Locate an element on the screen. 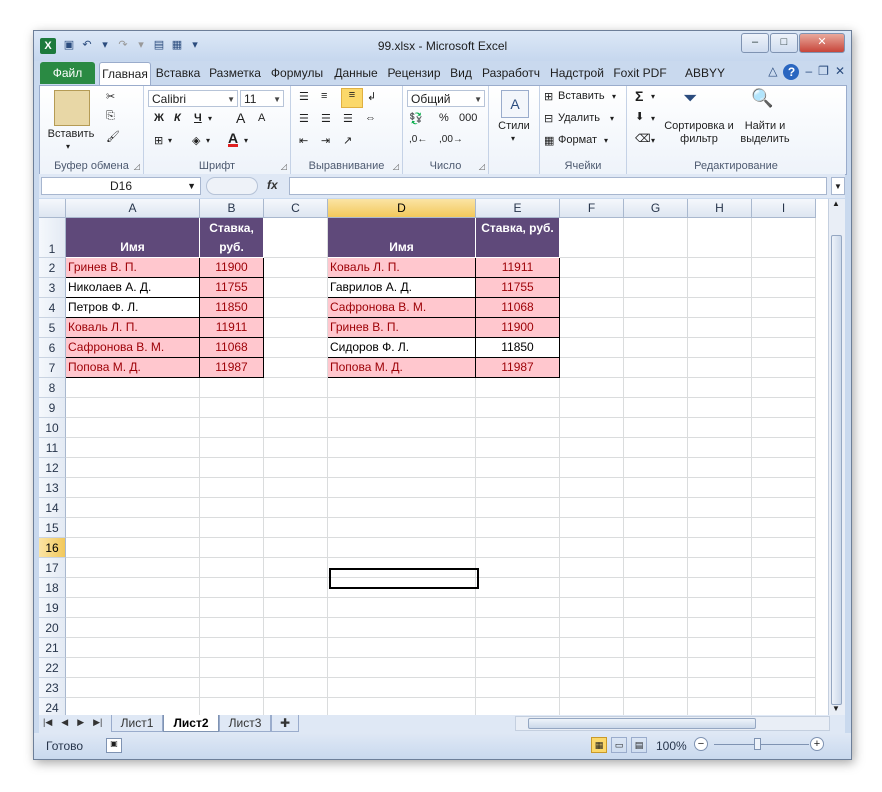  grow-font-button: A is located at coordinates (240, 118).